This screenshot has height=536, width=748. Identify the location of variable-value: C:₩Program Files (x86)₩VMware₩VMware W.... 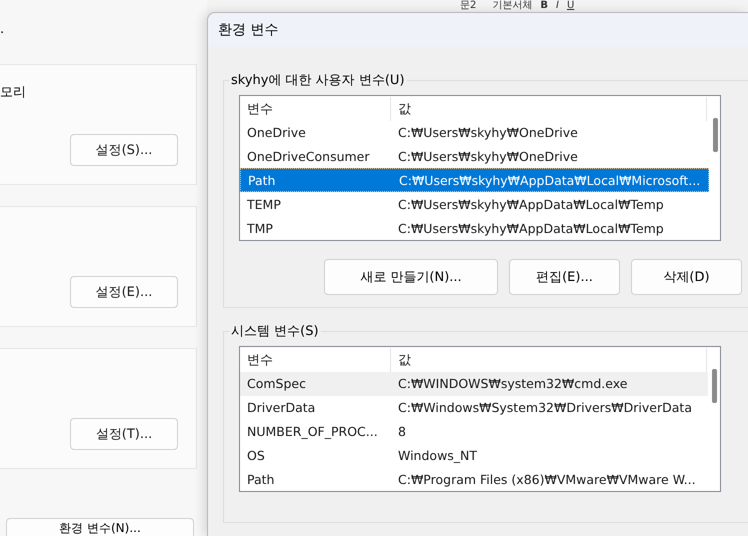
(547, 479).